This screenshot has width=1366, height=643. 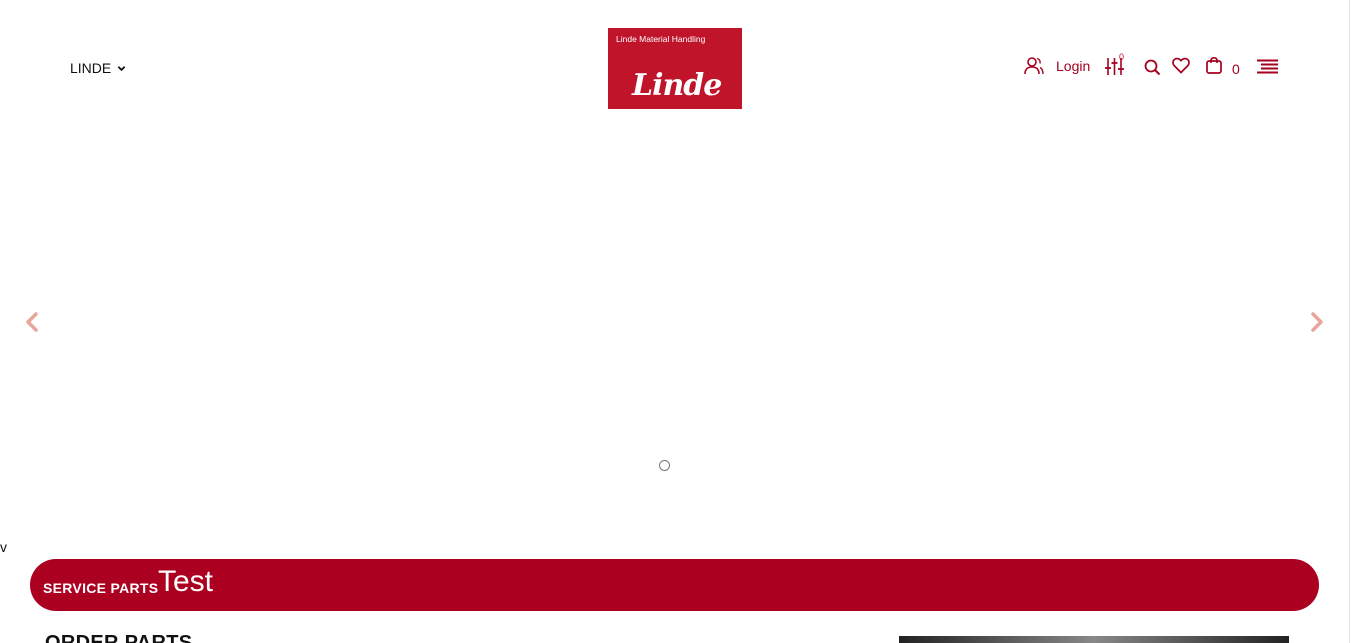 What do you see at coordinates (32, 324) in the screenshot?
I see `chevron-left-icon` at bounding box center [32, 324].